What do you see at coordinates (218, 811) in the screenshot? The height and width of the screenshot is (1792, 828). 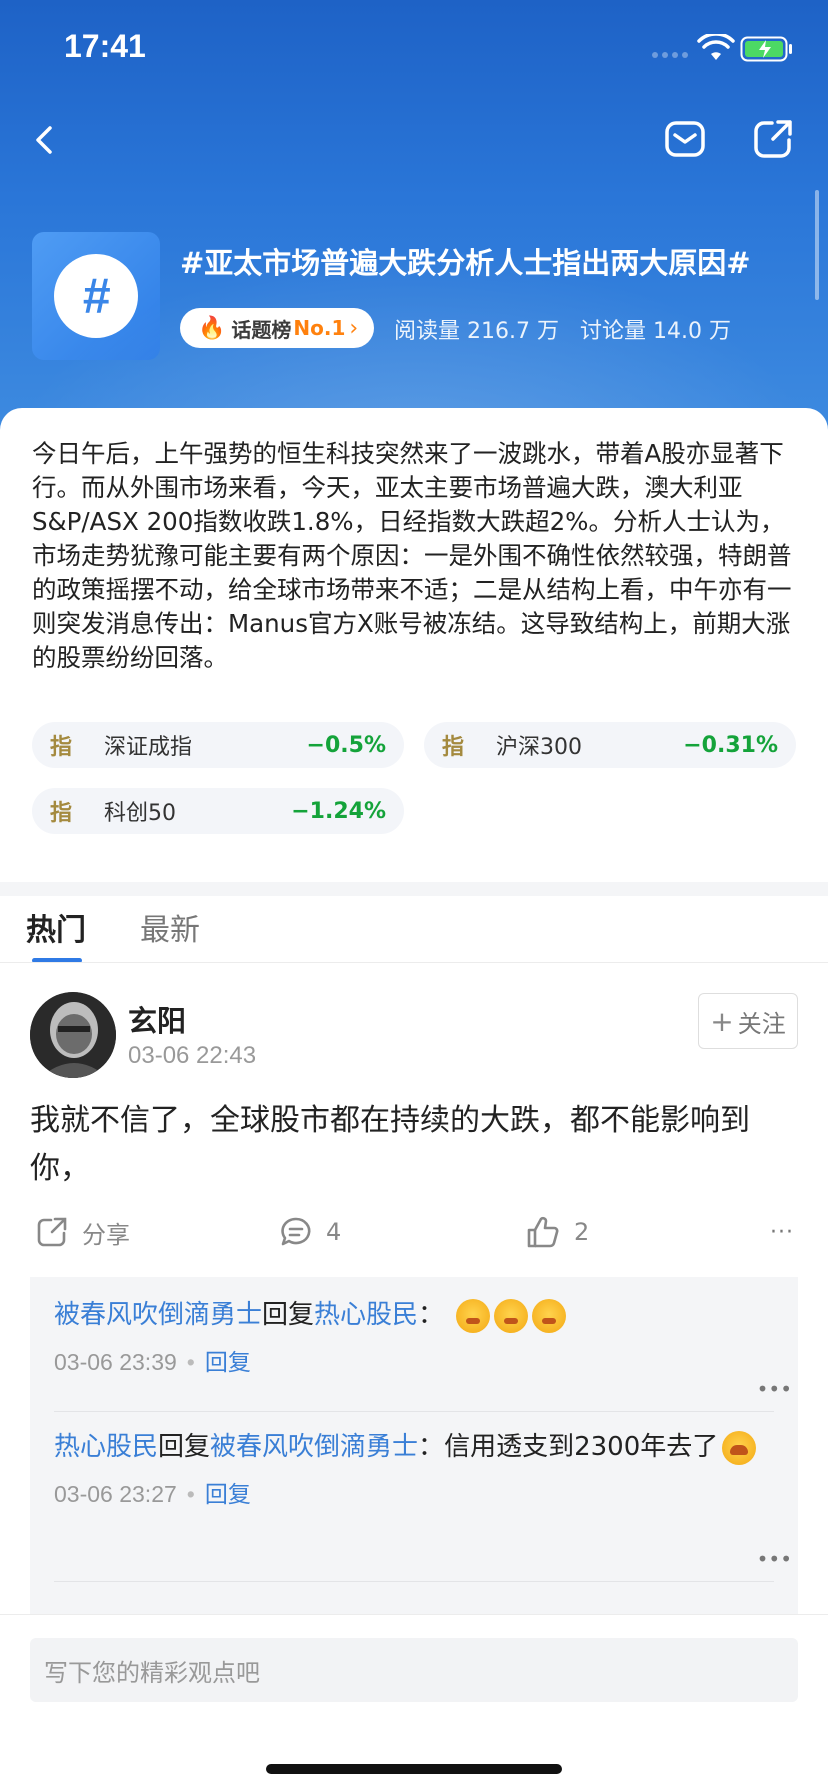 I see `index-chip-kc50: 指 科创50 −1.24%` at bounding box center [218, 811].